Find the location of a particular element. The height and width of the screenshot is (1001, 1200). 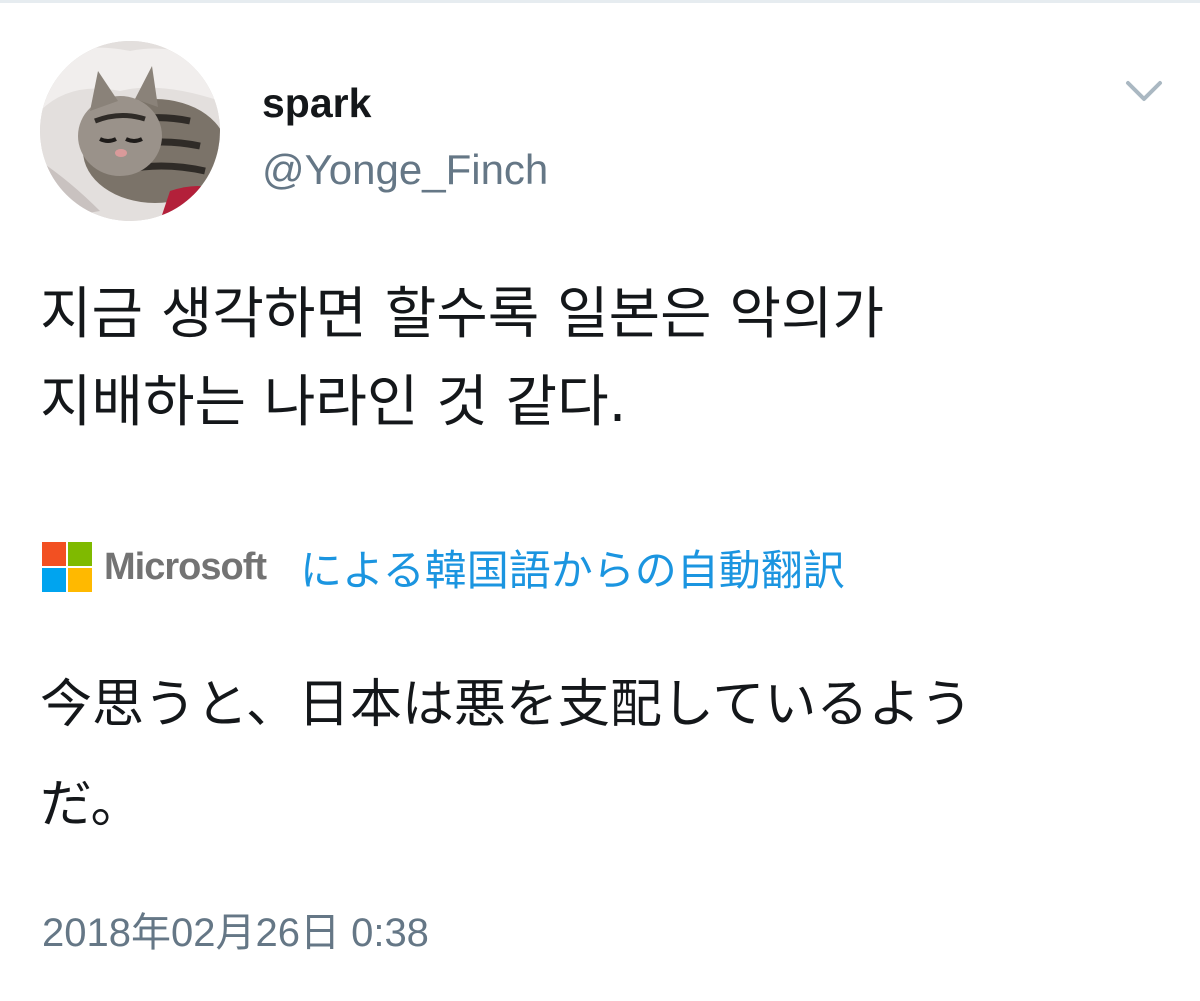

translation-attribution: Microsoft による韓国語からの自動翻訳 is located at coordinates (607, 567).